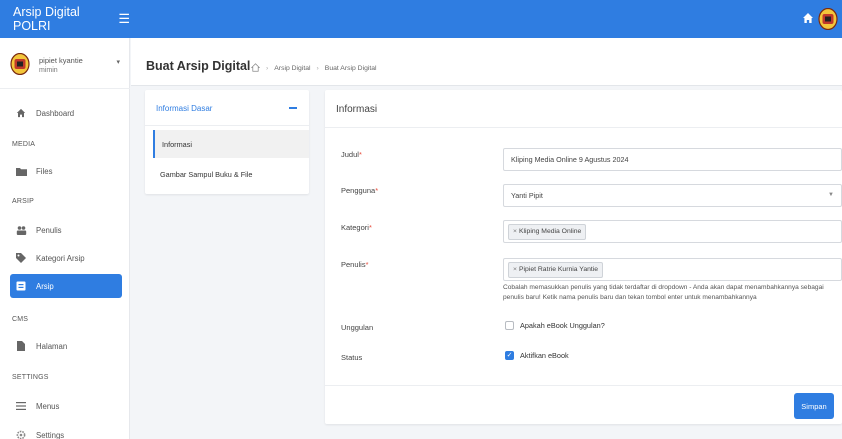 This screenshot has width=842, height=439. What do you see at coordinates (828, 19) in the screenshot?
I see `user-avatar` at bounding box center [828, 19].